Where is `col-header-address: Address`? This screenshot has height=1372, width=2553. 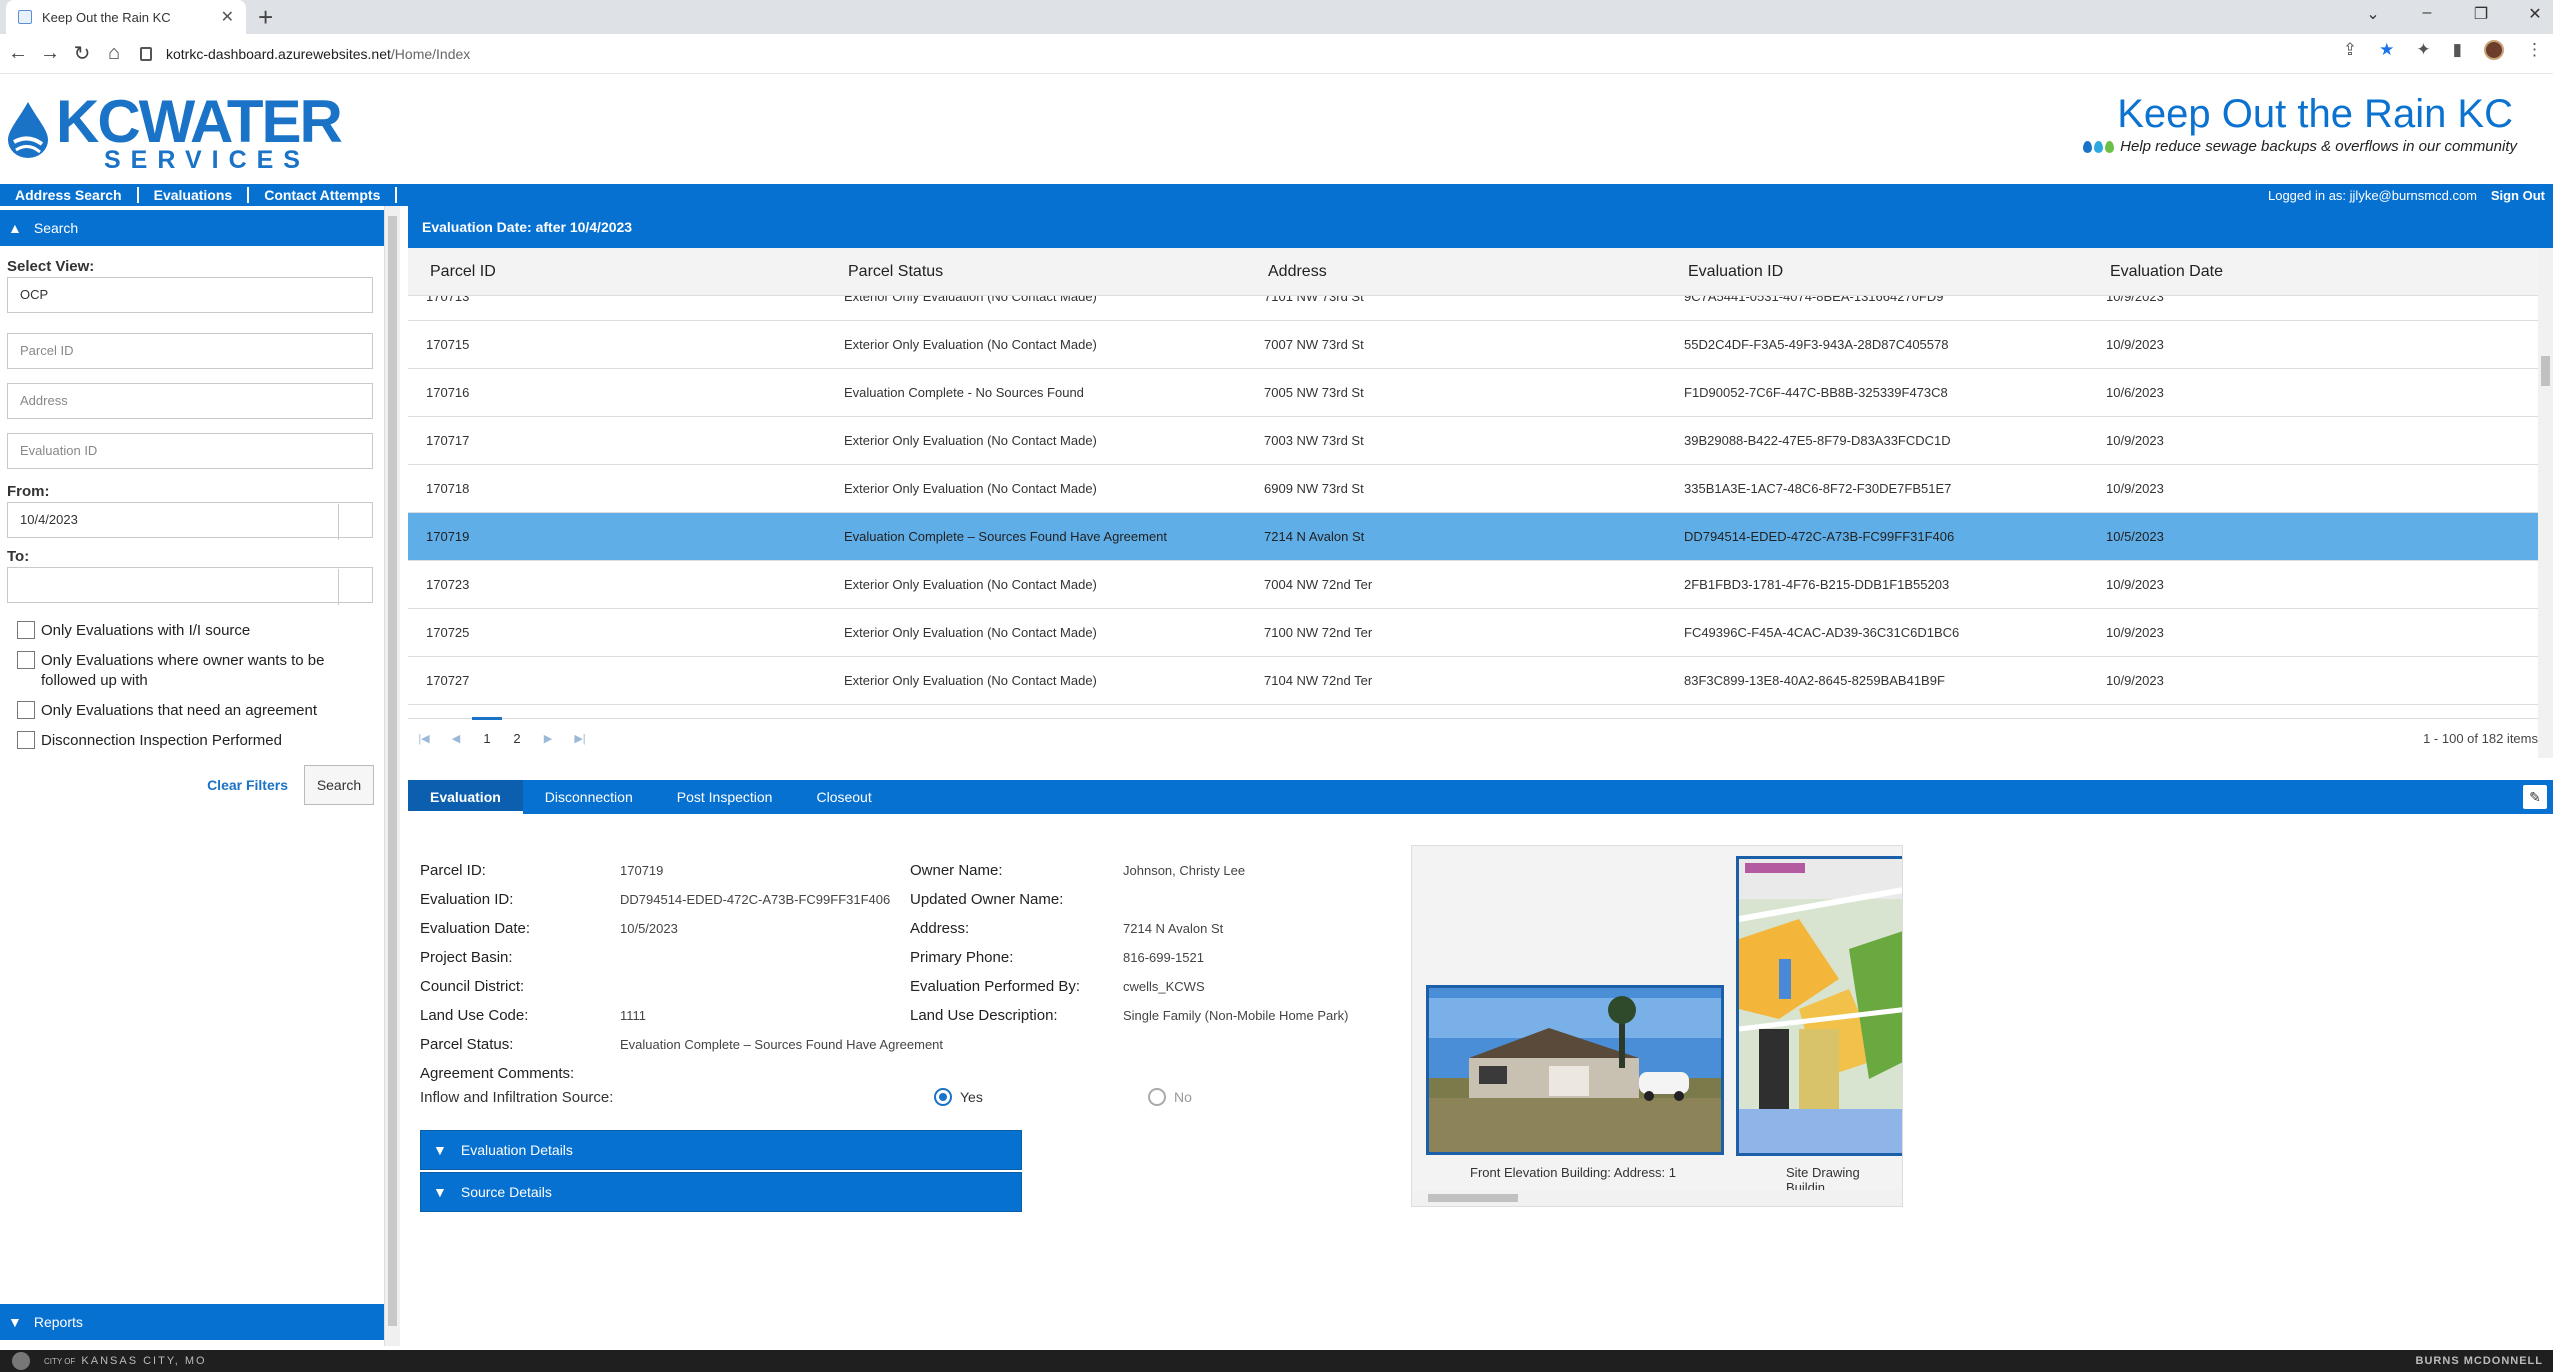
col-header-address: Address is located at coordinates (1458, 272).